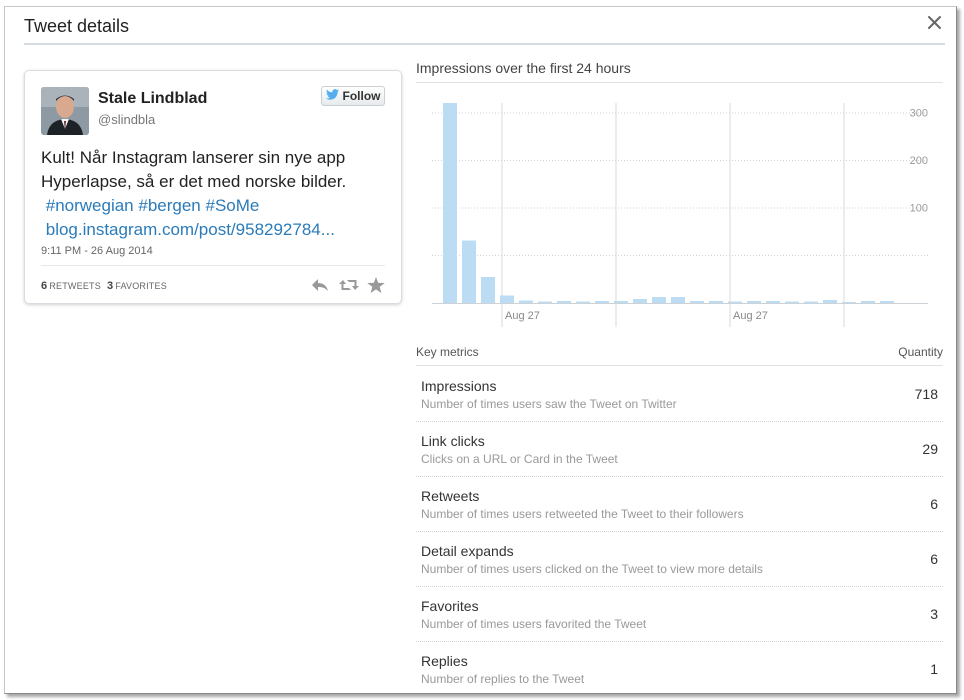  Describe the element at coordinates (110, 286) in the screenshot. I see `favorites-count: 3` at that location.